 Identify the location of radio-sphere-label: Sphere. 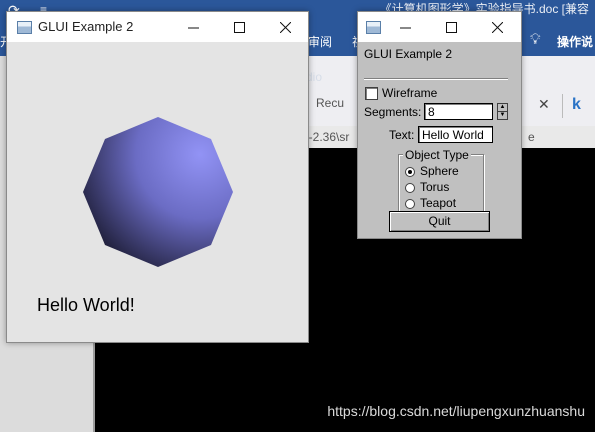
(439, 171).